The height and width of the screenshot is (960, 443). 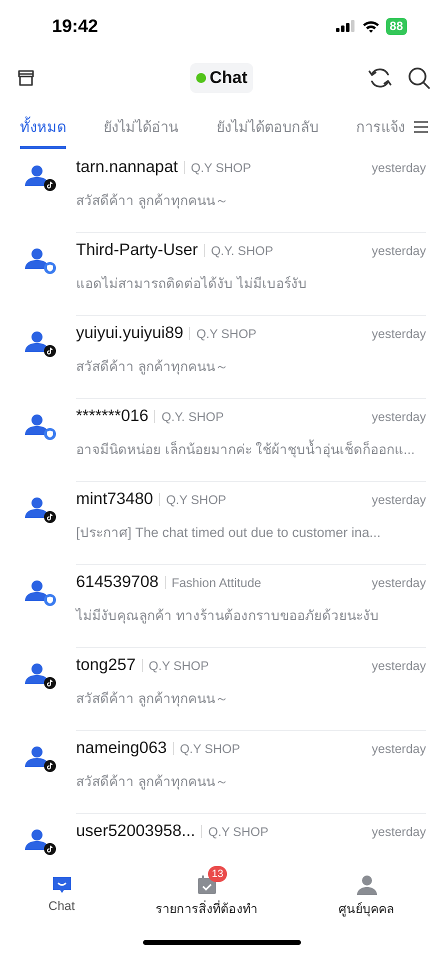 I want to click on wifi-icon, so click(x=371, y=26).